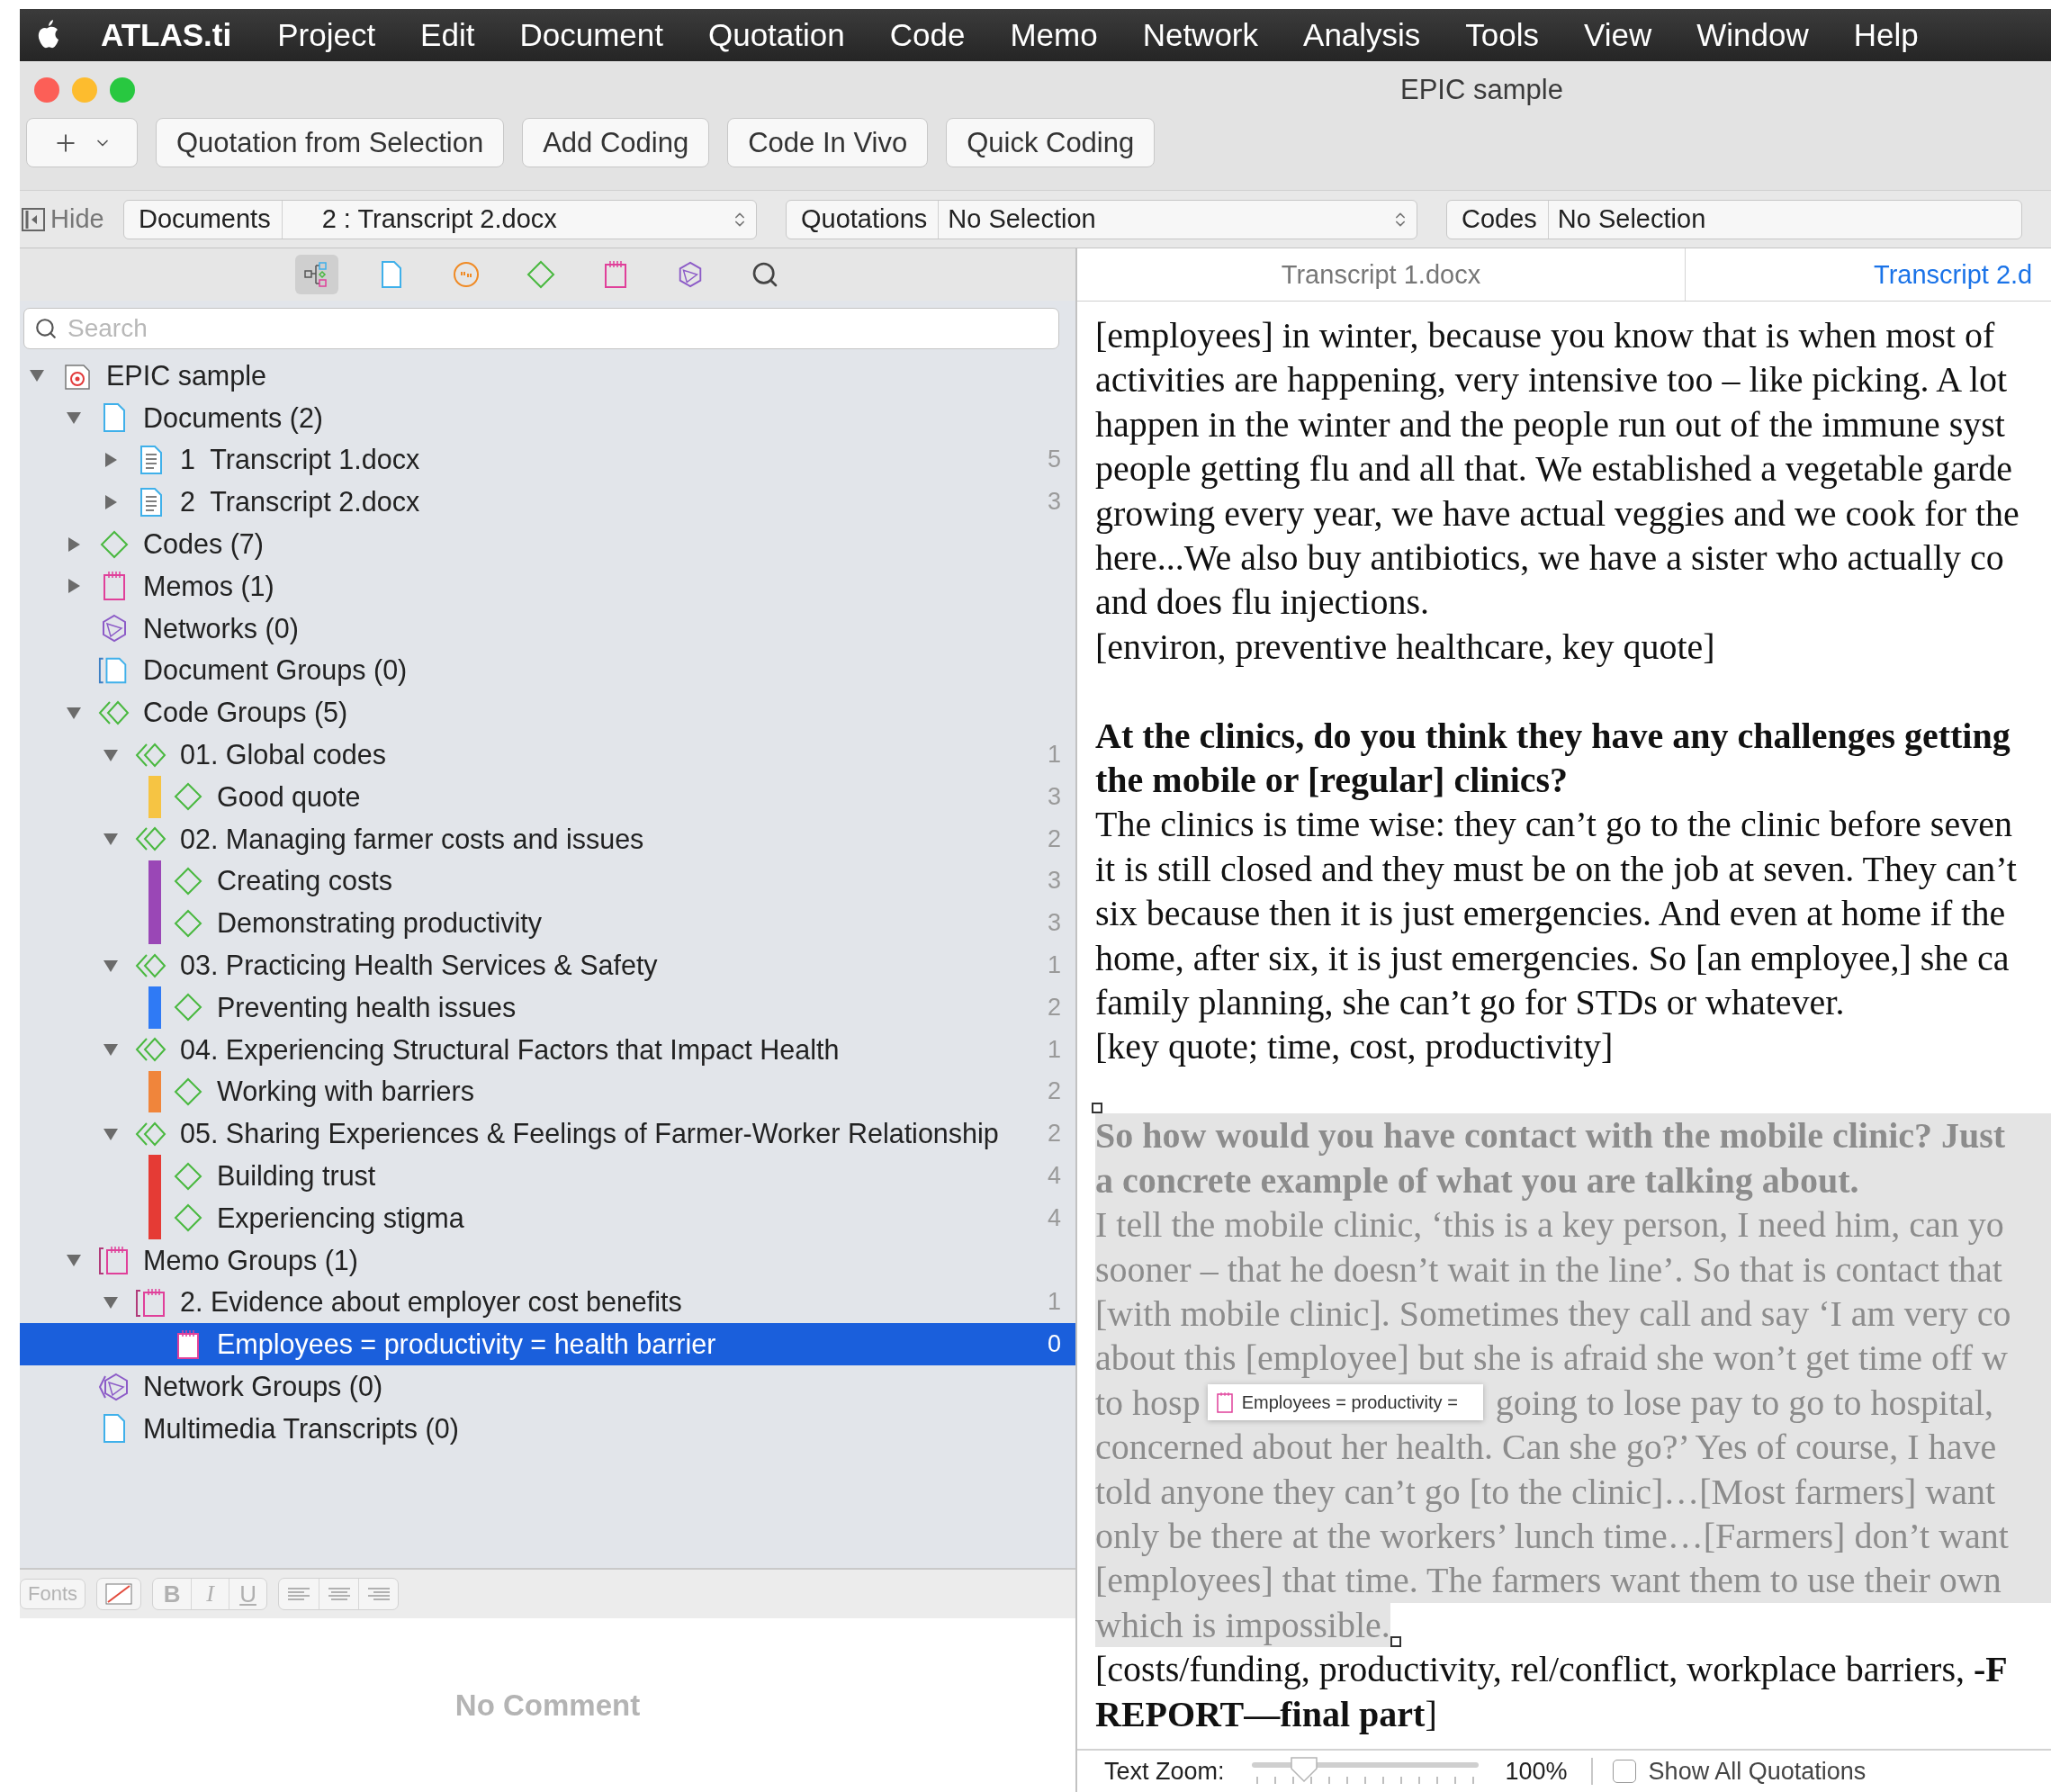 This screenshot has height=1792, width=2051. Describe the element at coordinates (1503, 35) in the screenshot. I see `menu-item: Tools` at that location.